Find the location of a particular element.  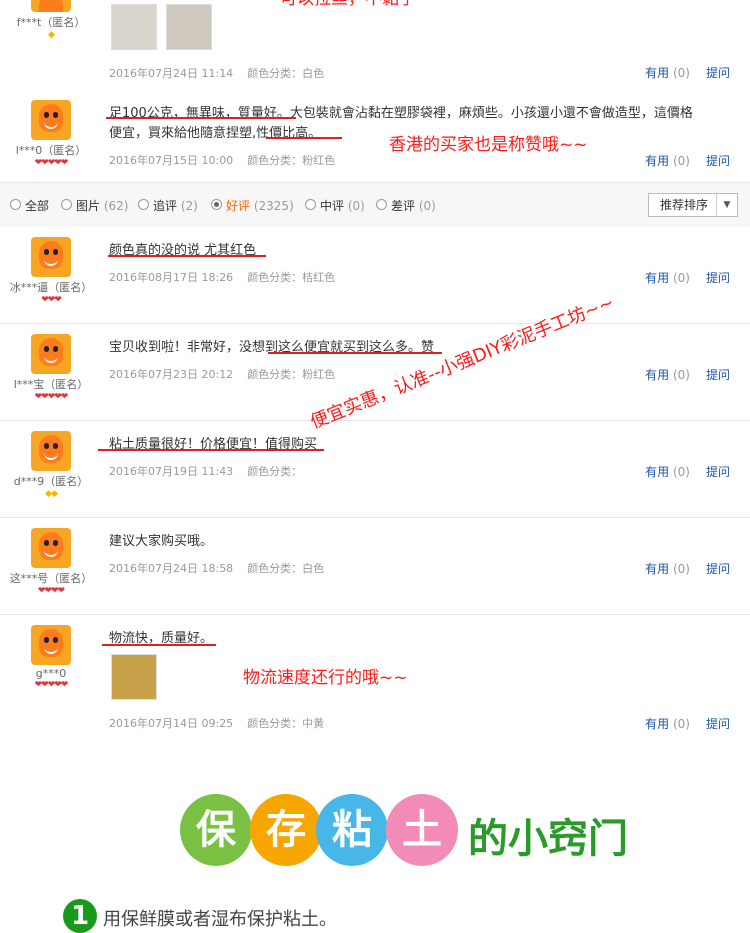

review-username: l***宝（匿名） is located at coordinates (51, 384).